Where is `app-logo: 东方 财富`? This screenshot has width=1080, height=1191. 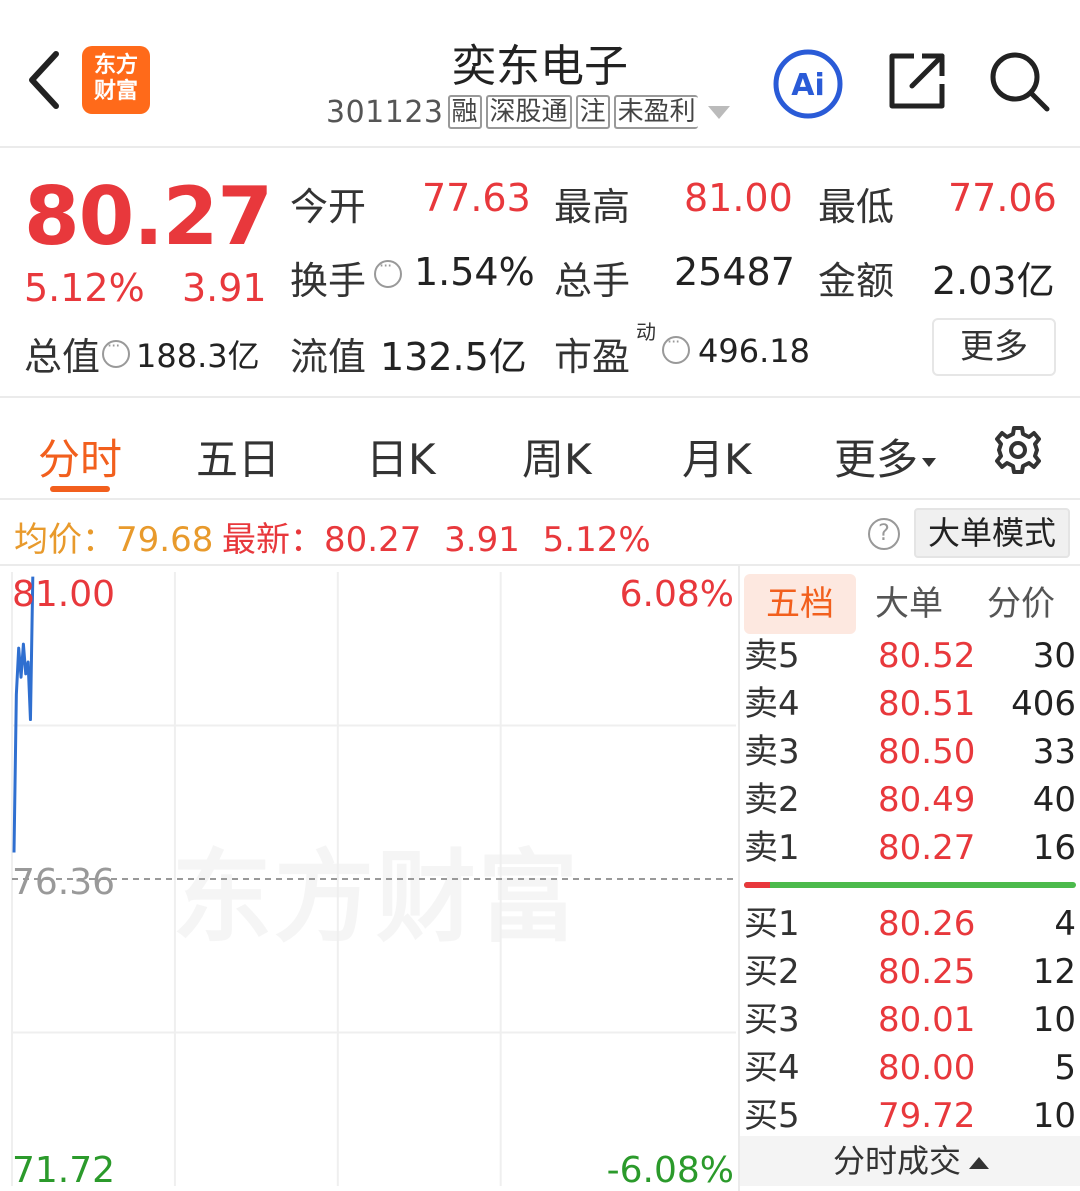
app-logo: 东方 财富 is located at coordinates (116, 80).